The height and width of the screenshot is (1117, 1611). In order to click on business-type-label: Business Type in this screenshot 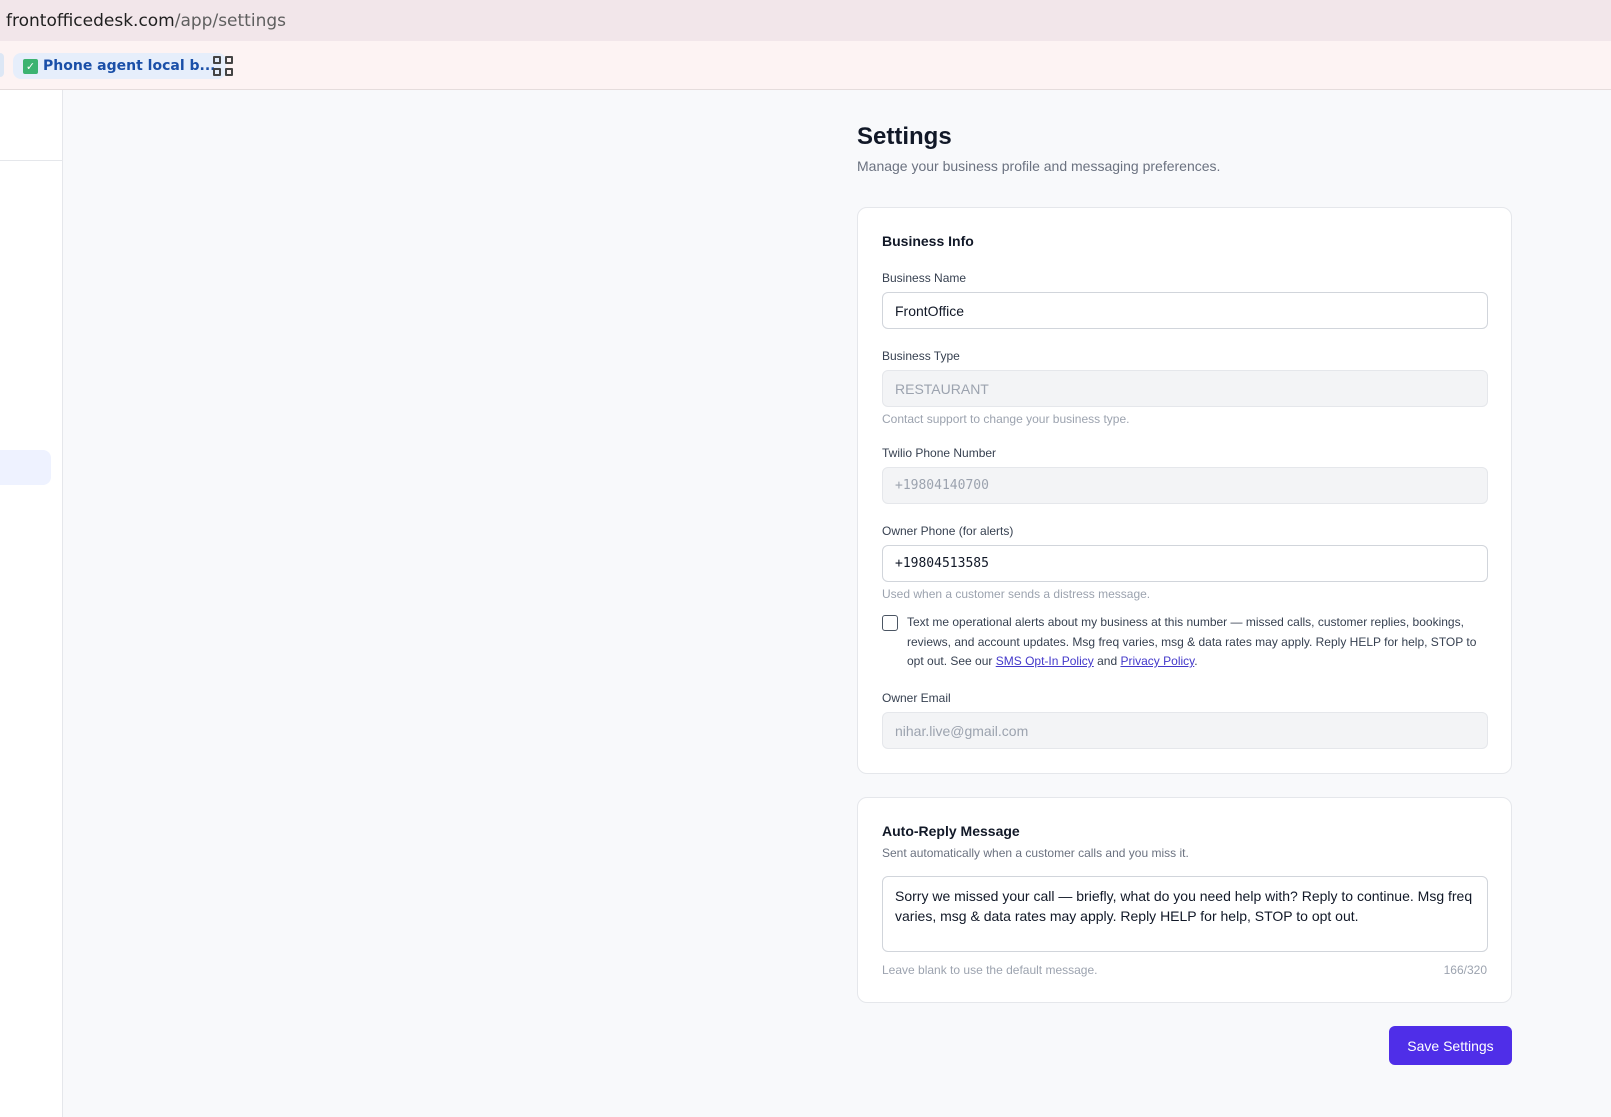, I will do `click(921, 356)`.